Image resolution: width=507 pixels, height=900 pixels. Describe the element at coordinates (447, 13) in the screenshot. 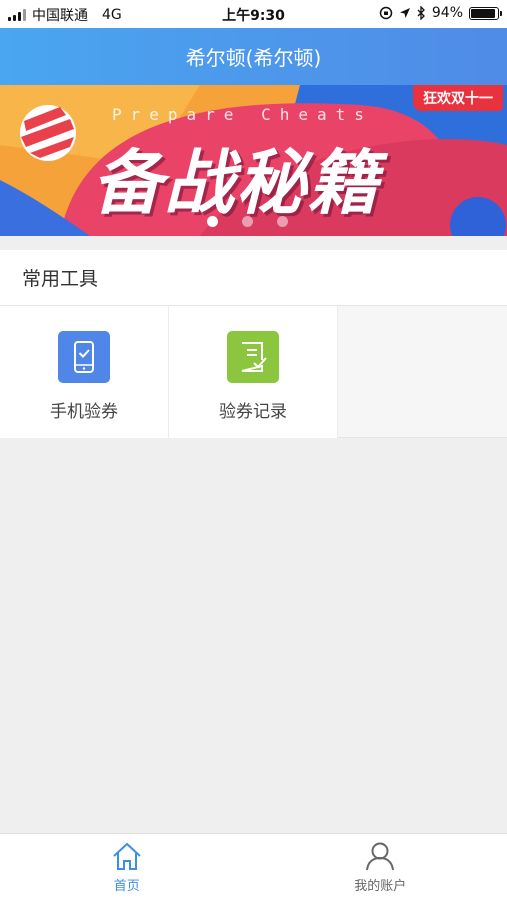

I see `battery-percent: 94%` at that location.